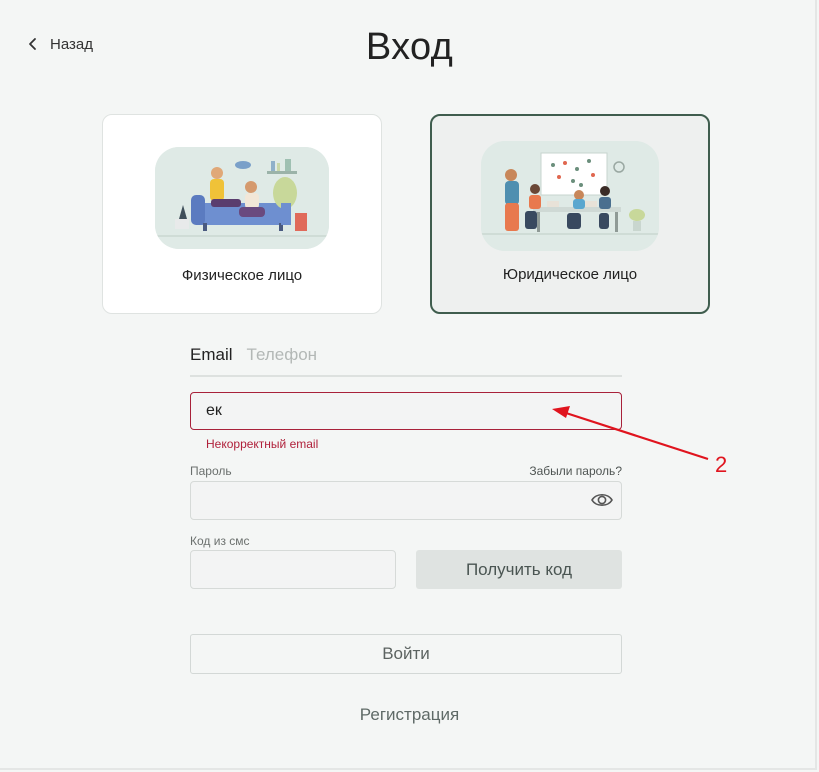 The image size is (819, 772). Describe the element at coordinates (602, 500) in the screenshot. I see `show-password-eye-icon` at that location.